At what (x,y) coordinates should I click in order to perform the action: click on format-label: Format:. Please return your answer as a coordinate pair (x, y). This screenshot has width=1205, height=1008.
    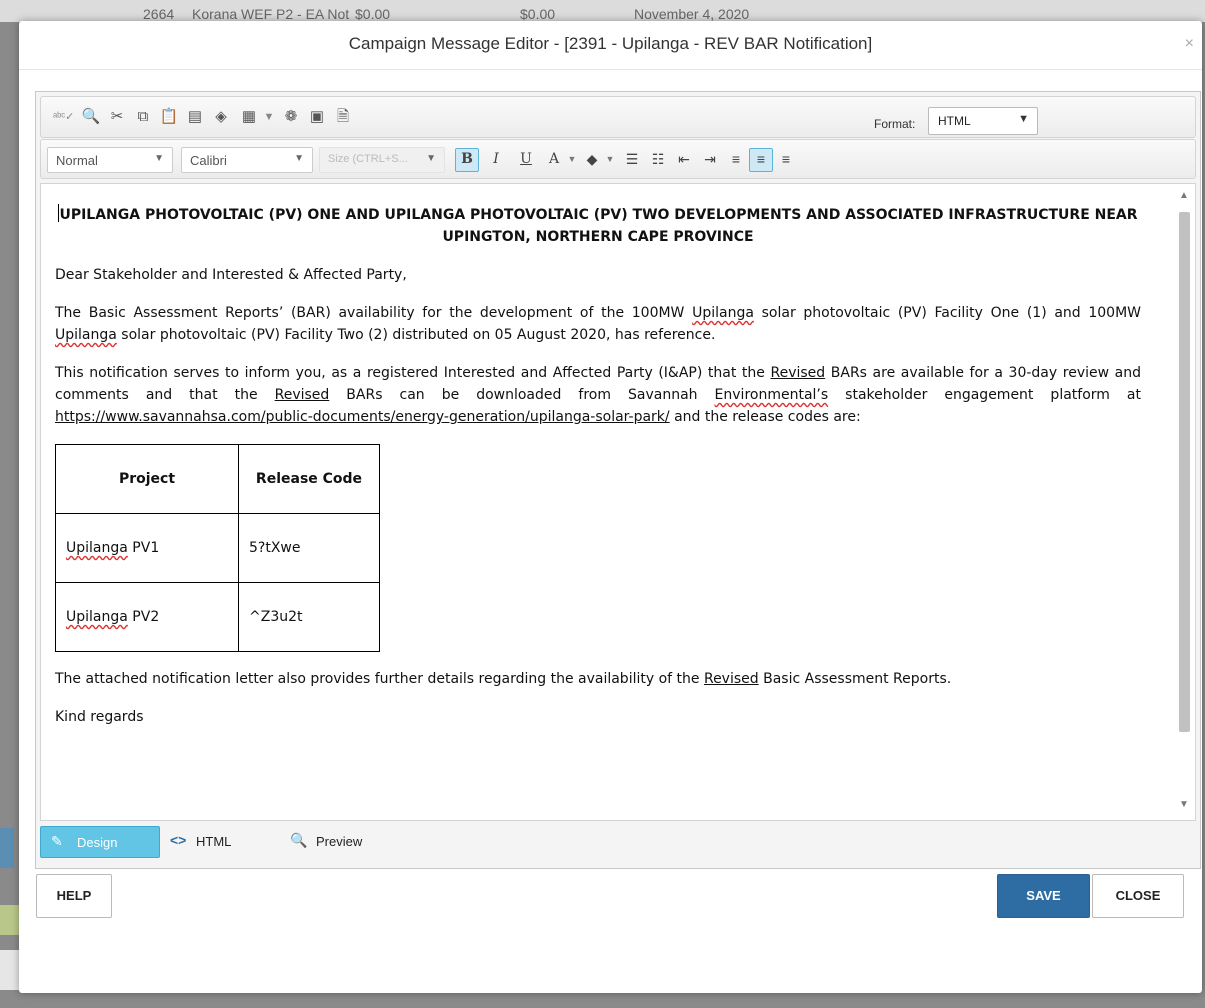
    Looking at the image, I should click on (895, 124).